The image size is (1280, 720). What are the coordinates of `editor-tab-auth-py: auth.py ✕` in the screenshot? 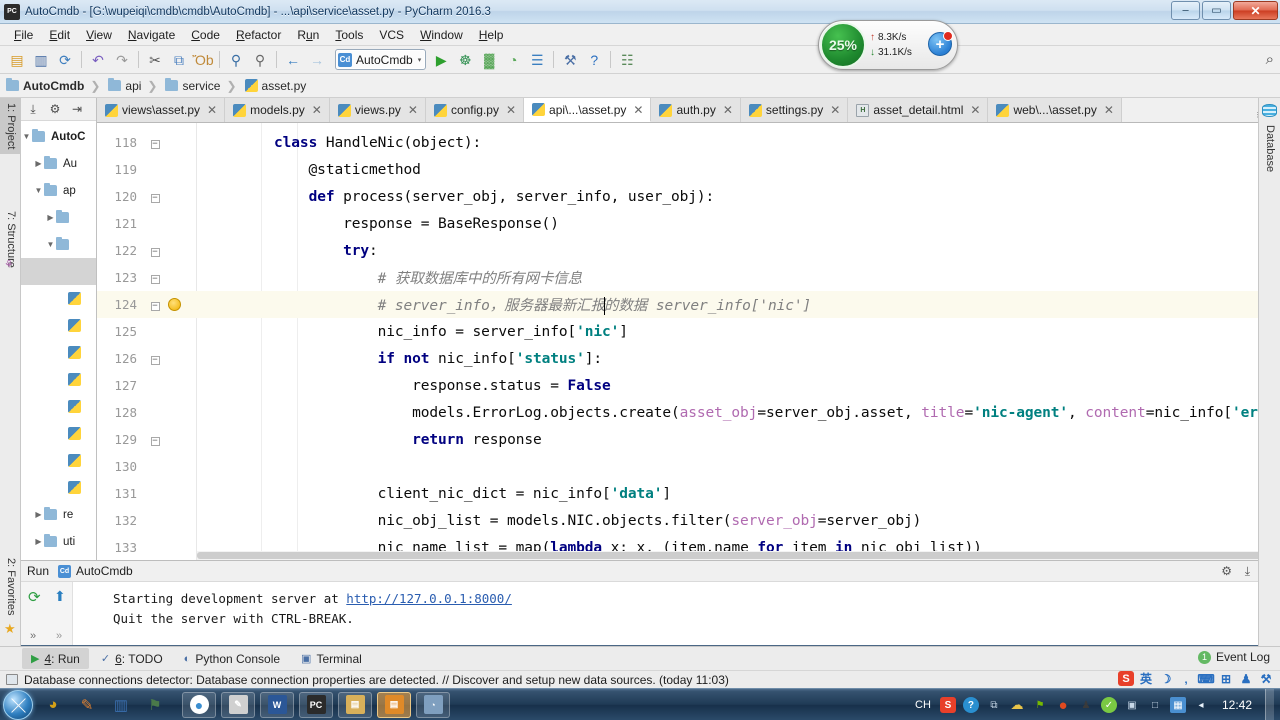 It's located at (696, 110).